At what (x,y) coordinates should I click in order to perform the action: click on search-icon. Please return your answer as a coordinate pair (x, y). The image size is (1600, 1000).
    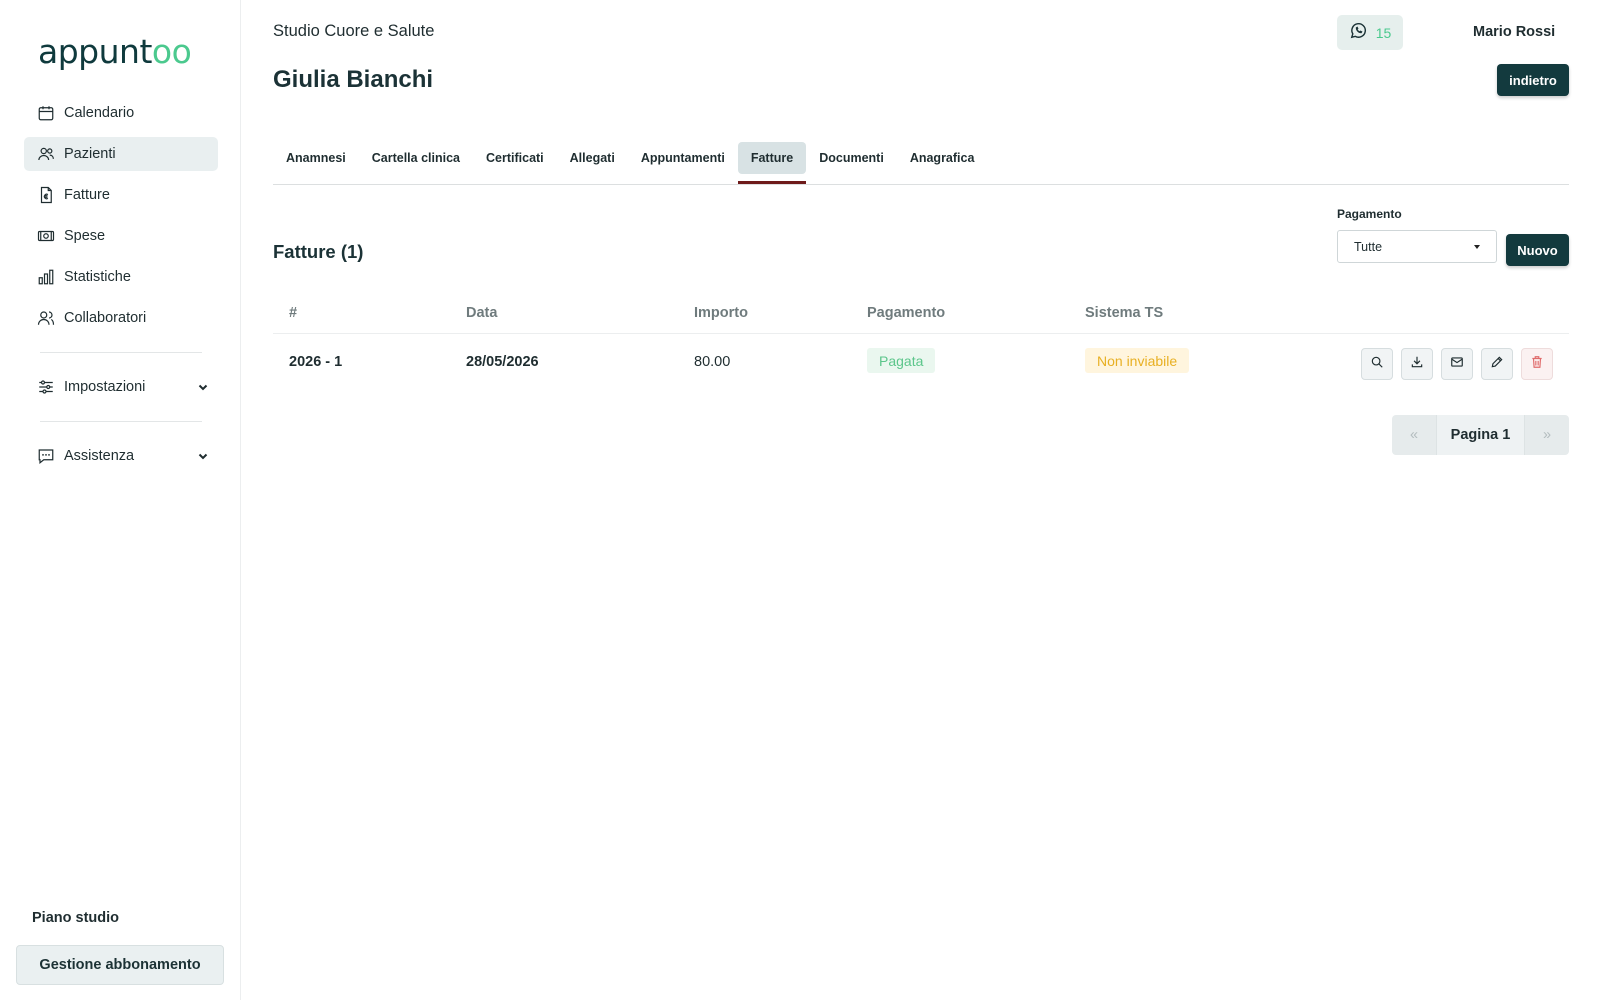
    Looking at the image, I should click on (1377, 364).